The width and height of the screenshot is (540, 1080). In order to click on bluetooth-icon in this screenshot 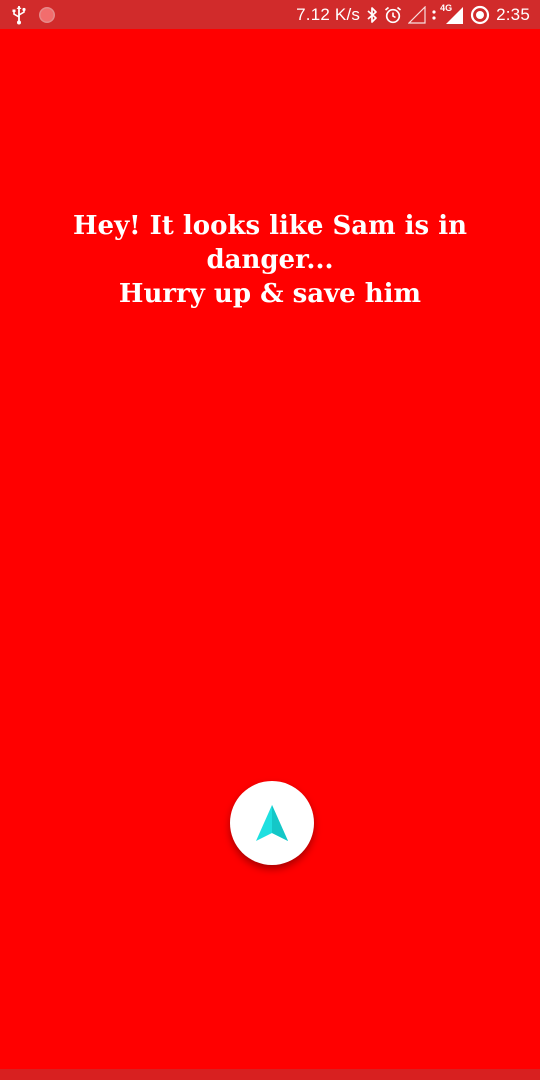, I will do `click(372, 15)`.